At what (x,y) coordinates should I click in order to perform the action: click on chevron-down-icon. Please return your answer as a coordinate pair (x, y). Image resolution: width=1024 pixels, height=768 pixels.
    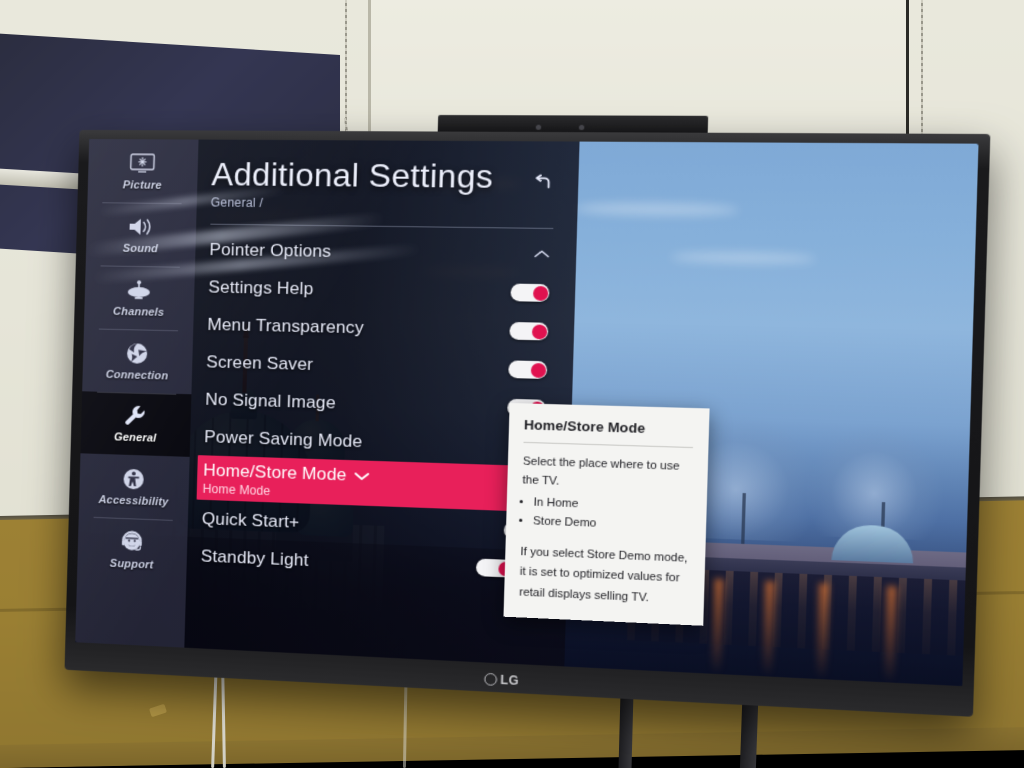
    Looking at the image, I should click on (361, 475).